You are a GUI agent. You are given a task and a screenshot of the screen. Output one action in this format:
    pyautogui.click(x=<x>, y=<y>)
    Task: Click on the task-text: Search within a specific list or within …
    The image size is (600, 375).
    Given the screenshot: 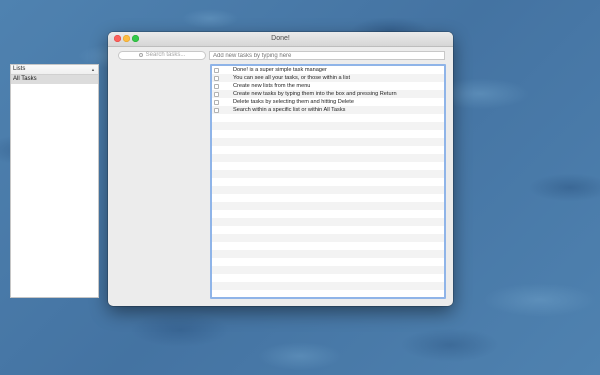 What is the action you would take?
    pyautogui.click(x=289, y=110)
    